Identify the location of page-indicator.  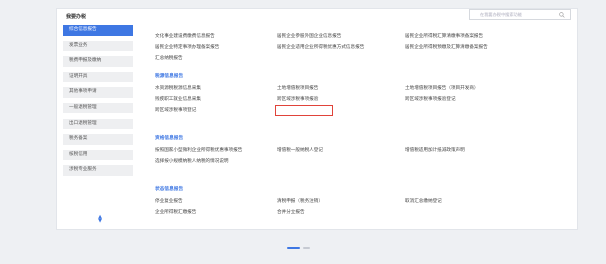
(298, 248).